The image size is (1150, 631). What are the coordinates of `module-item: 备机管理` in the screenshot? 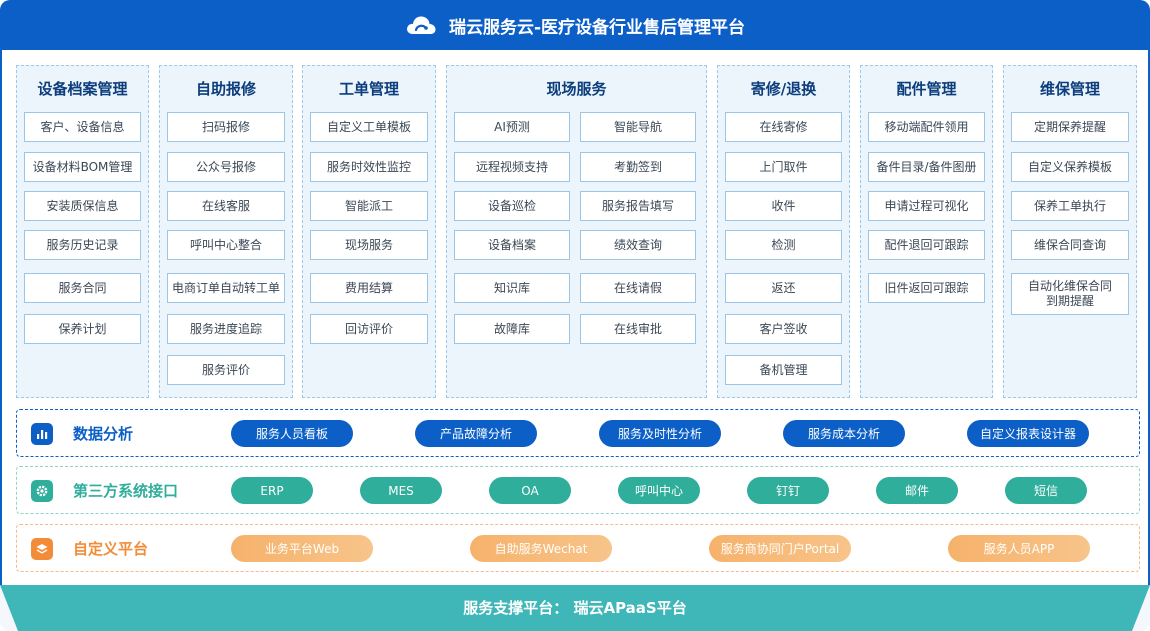 It's located at (783, 370).